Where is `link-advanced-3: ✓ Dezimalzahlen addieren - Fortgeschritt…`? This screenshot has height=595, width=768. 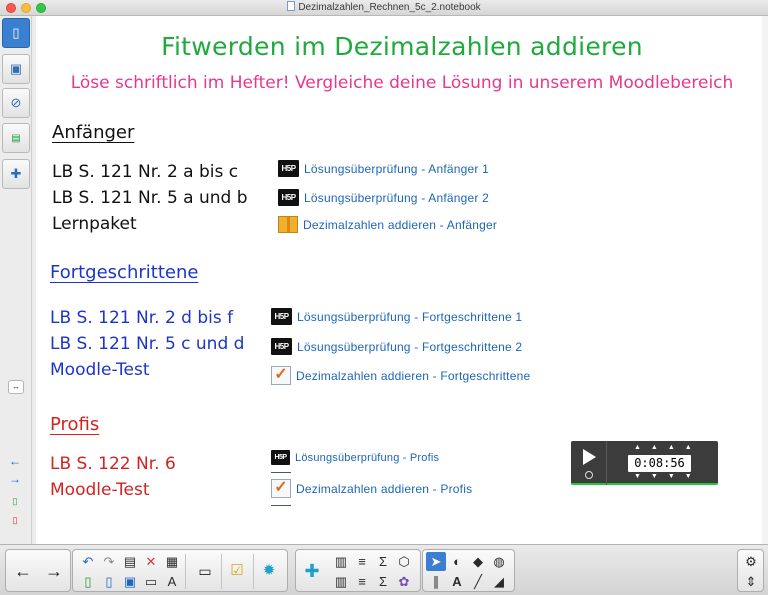
link-advanced-3: ✓ Dezimalzahlen addieren - Fortgeschritt… is located at coordinates (400, 375).